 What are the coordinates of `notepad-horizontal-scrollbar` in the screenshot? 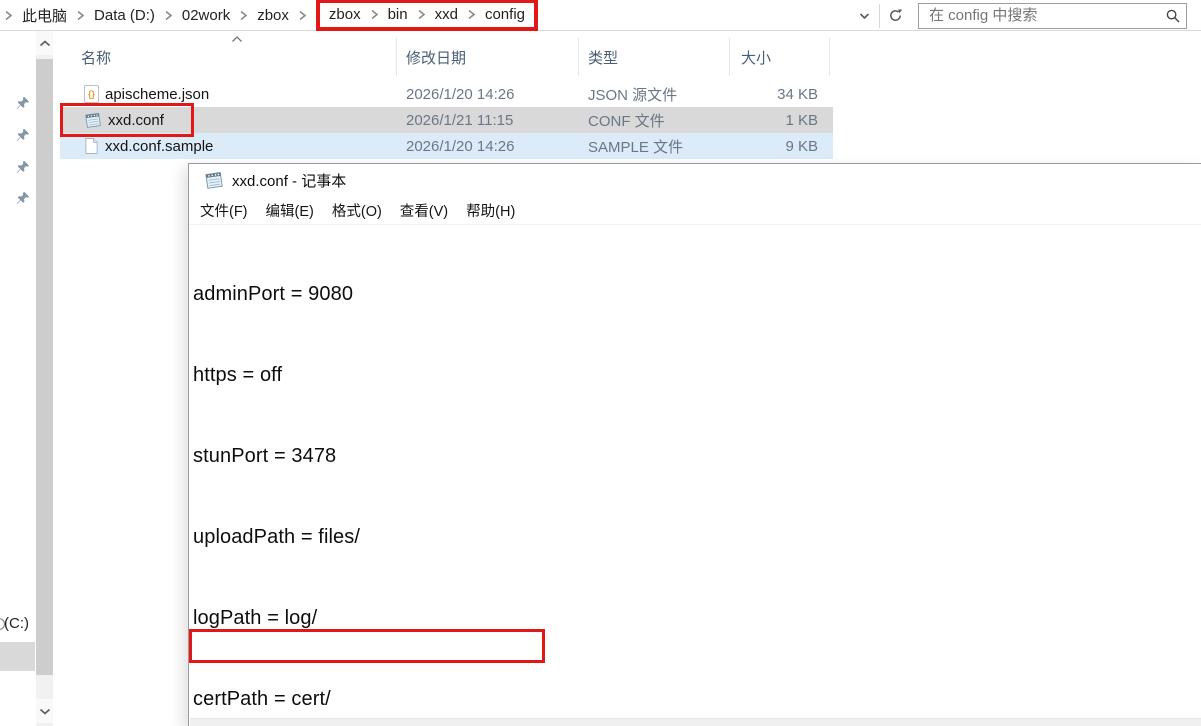 It's located at (695, 722).